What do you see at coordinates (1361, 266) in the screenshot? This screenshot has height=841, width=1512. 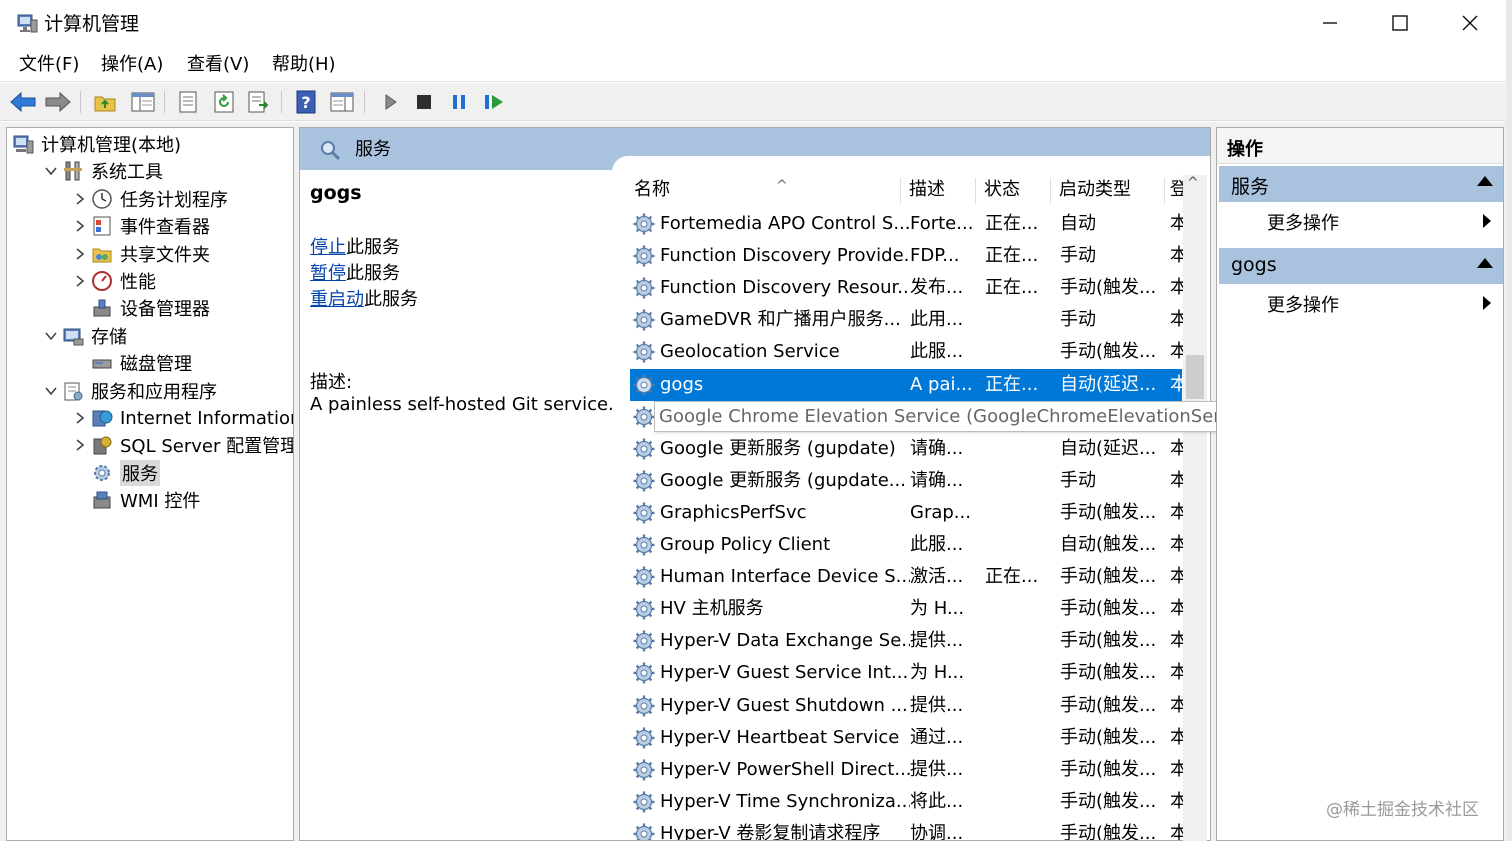 I see `actions-section-gogs: gogs` at bounding box center [1361, 266].